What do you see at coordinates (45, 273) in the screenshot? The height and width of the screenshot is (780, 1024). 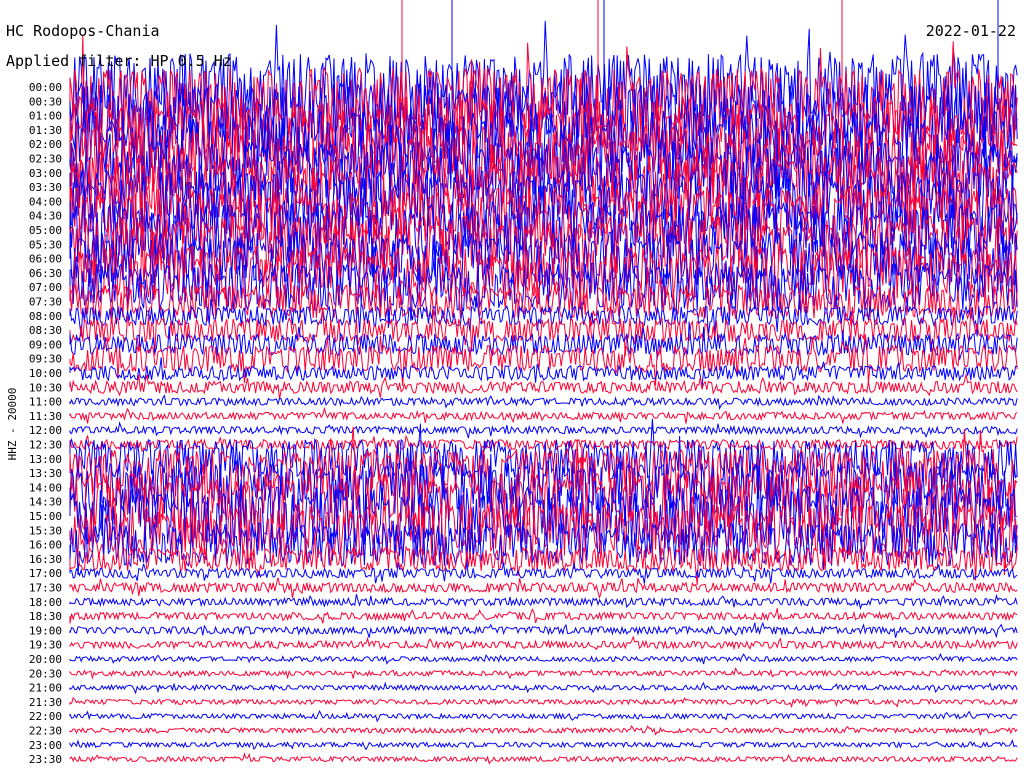 I see `time-tick-label: 06:30` at bounding box center [45, 273].